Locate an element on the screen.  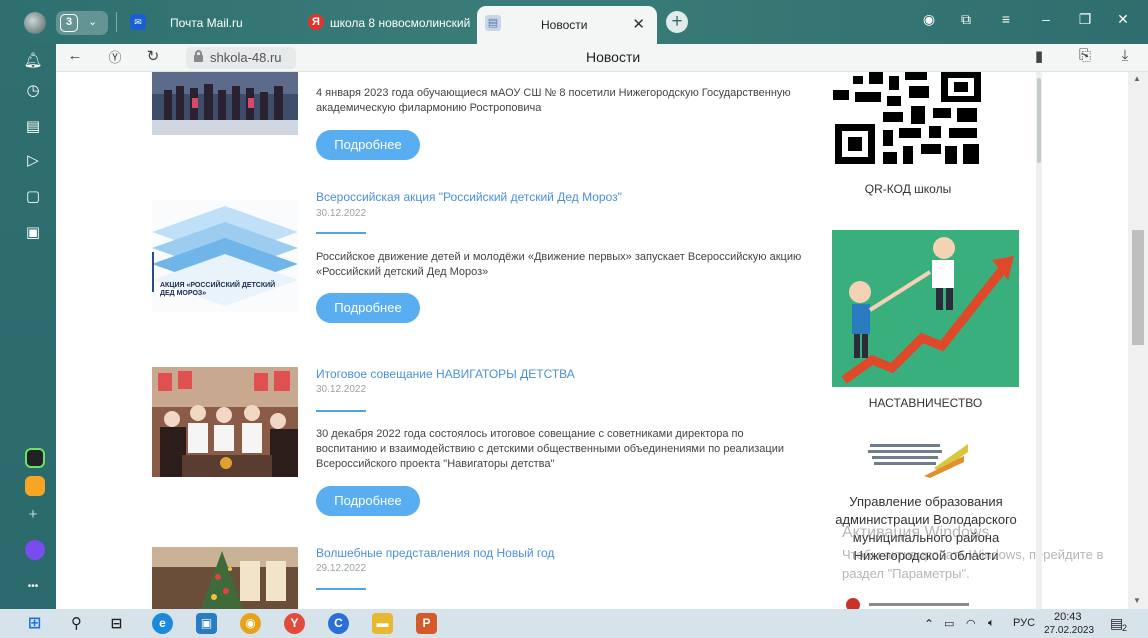
back-icon: ← is located at coordinates (75, 55).